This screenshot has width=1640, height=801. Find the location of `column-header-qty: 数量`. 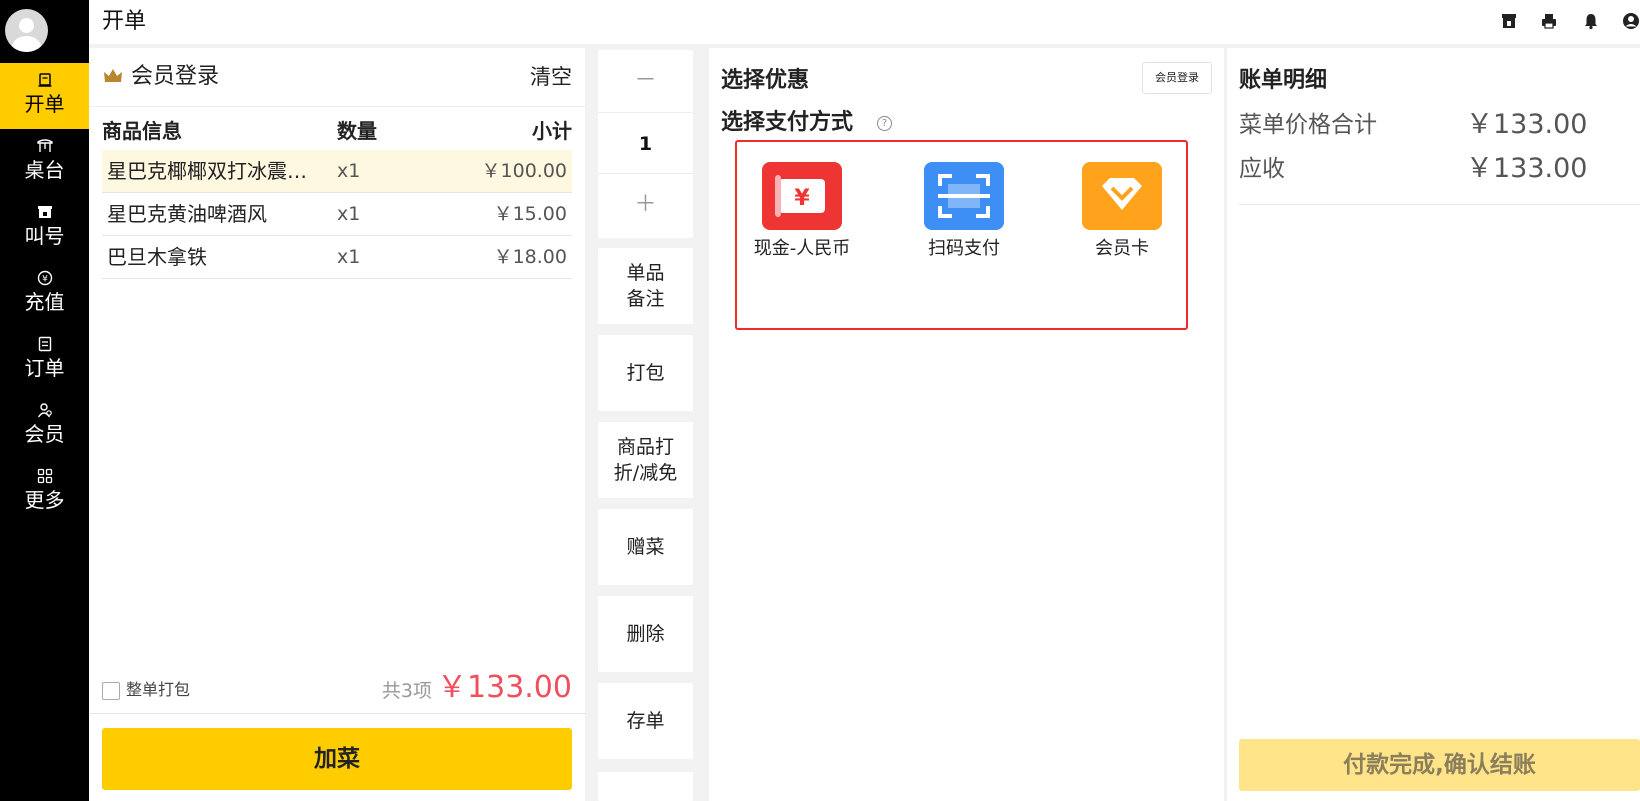

column-header-qty: 数量 is located at coordinates (357, 131).